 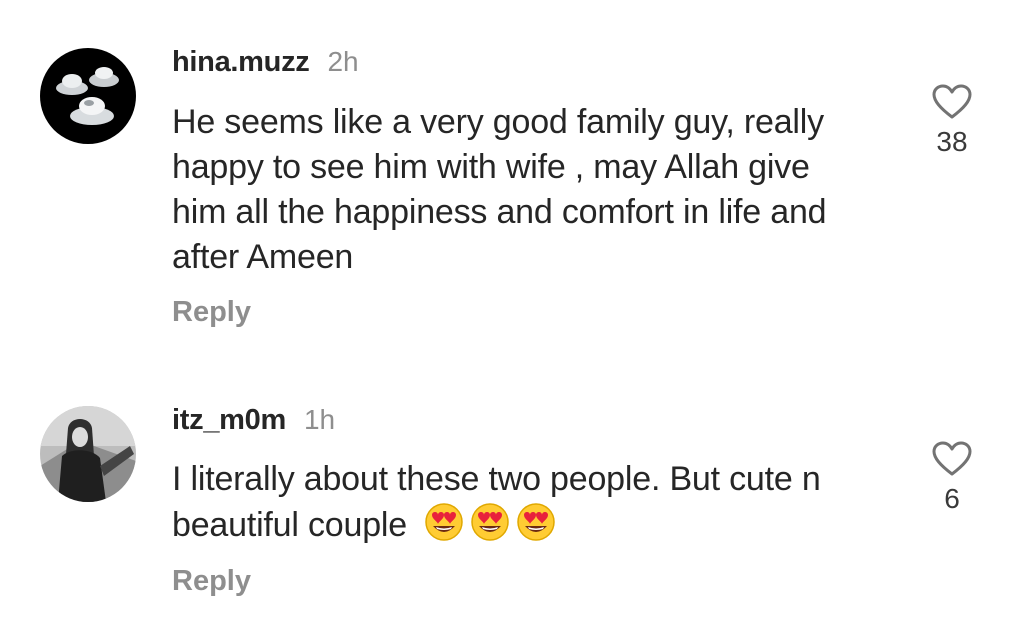 I want to click on username: itz_m0m, so click(x=229, y=420).